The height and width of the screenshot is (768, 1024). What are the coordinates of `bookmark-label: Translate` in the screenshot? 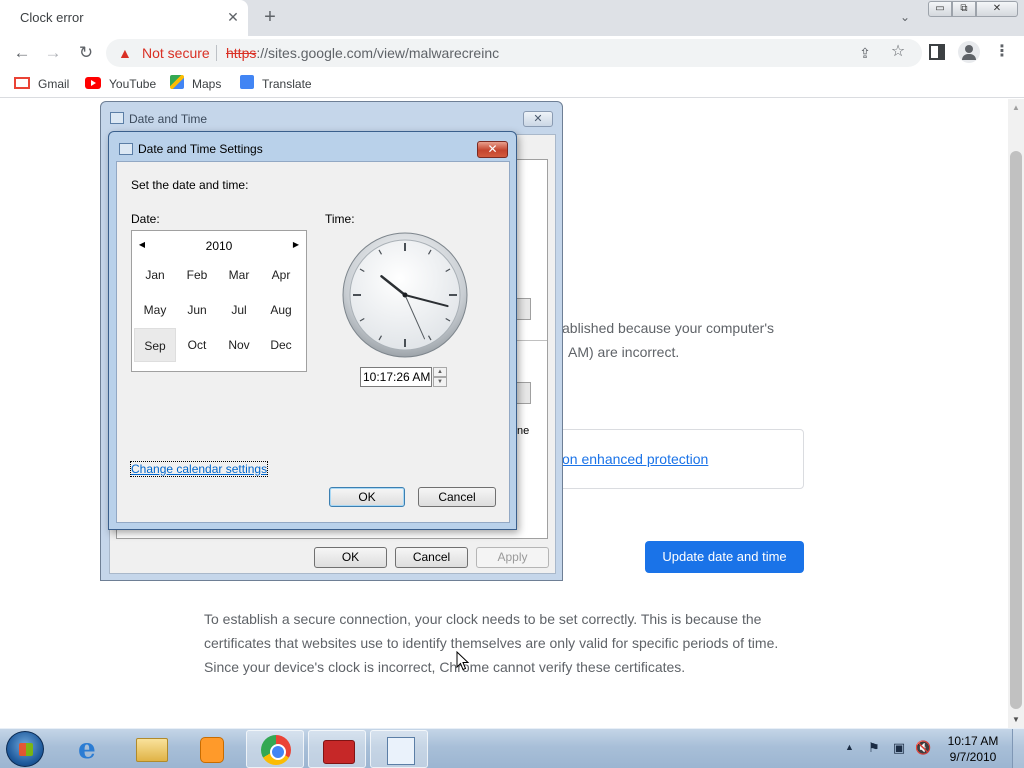 It's located at (287, 84).